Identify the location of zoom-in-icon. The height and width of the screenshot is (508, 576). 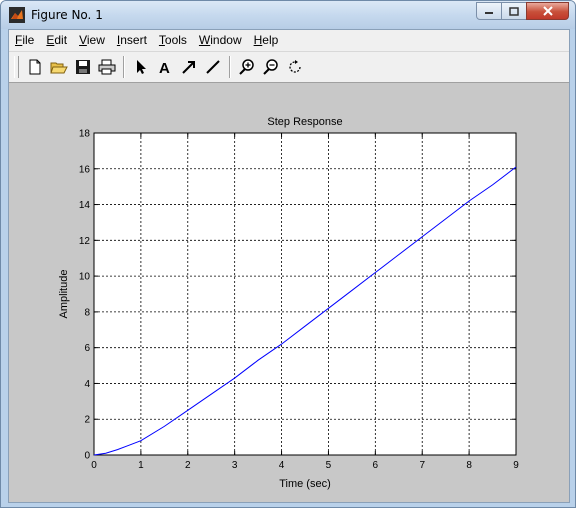
(246, 67).